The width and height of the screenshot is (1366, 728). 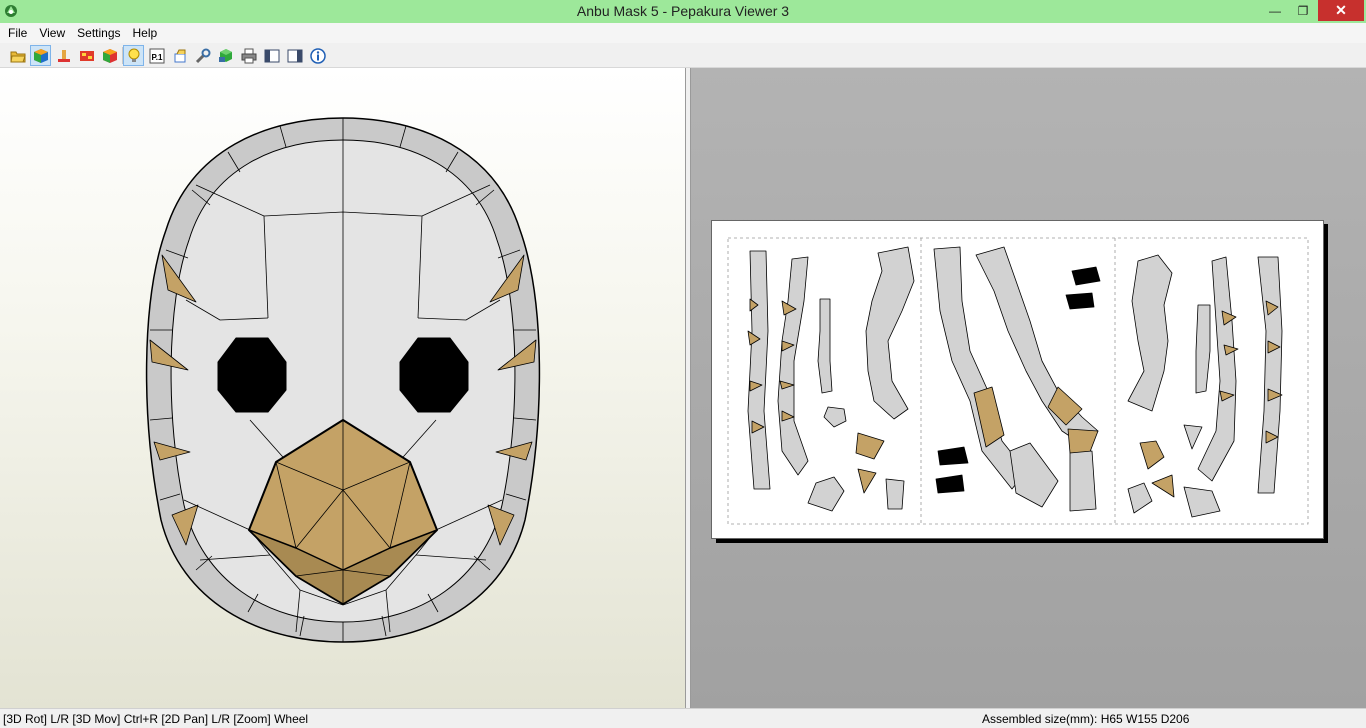 I want to click on dual-view-button, so click(x=294, y=55).